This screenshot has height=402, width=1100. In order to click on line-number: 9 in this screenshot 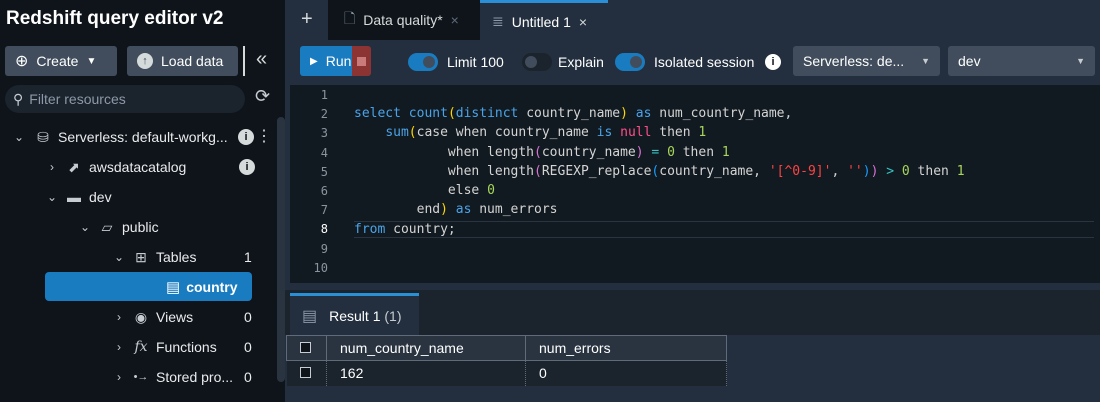, I will do `click(324, 248)`.